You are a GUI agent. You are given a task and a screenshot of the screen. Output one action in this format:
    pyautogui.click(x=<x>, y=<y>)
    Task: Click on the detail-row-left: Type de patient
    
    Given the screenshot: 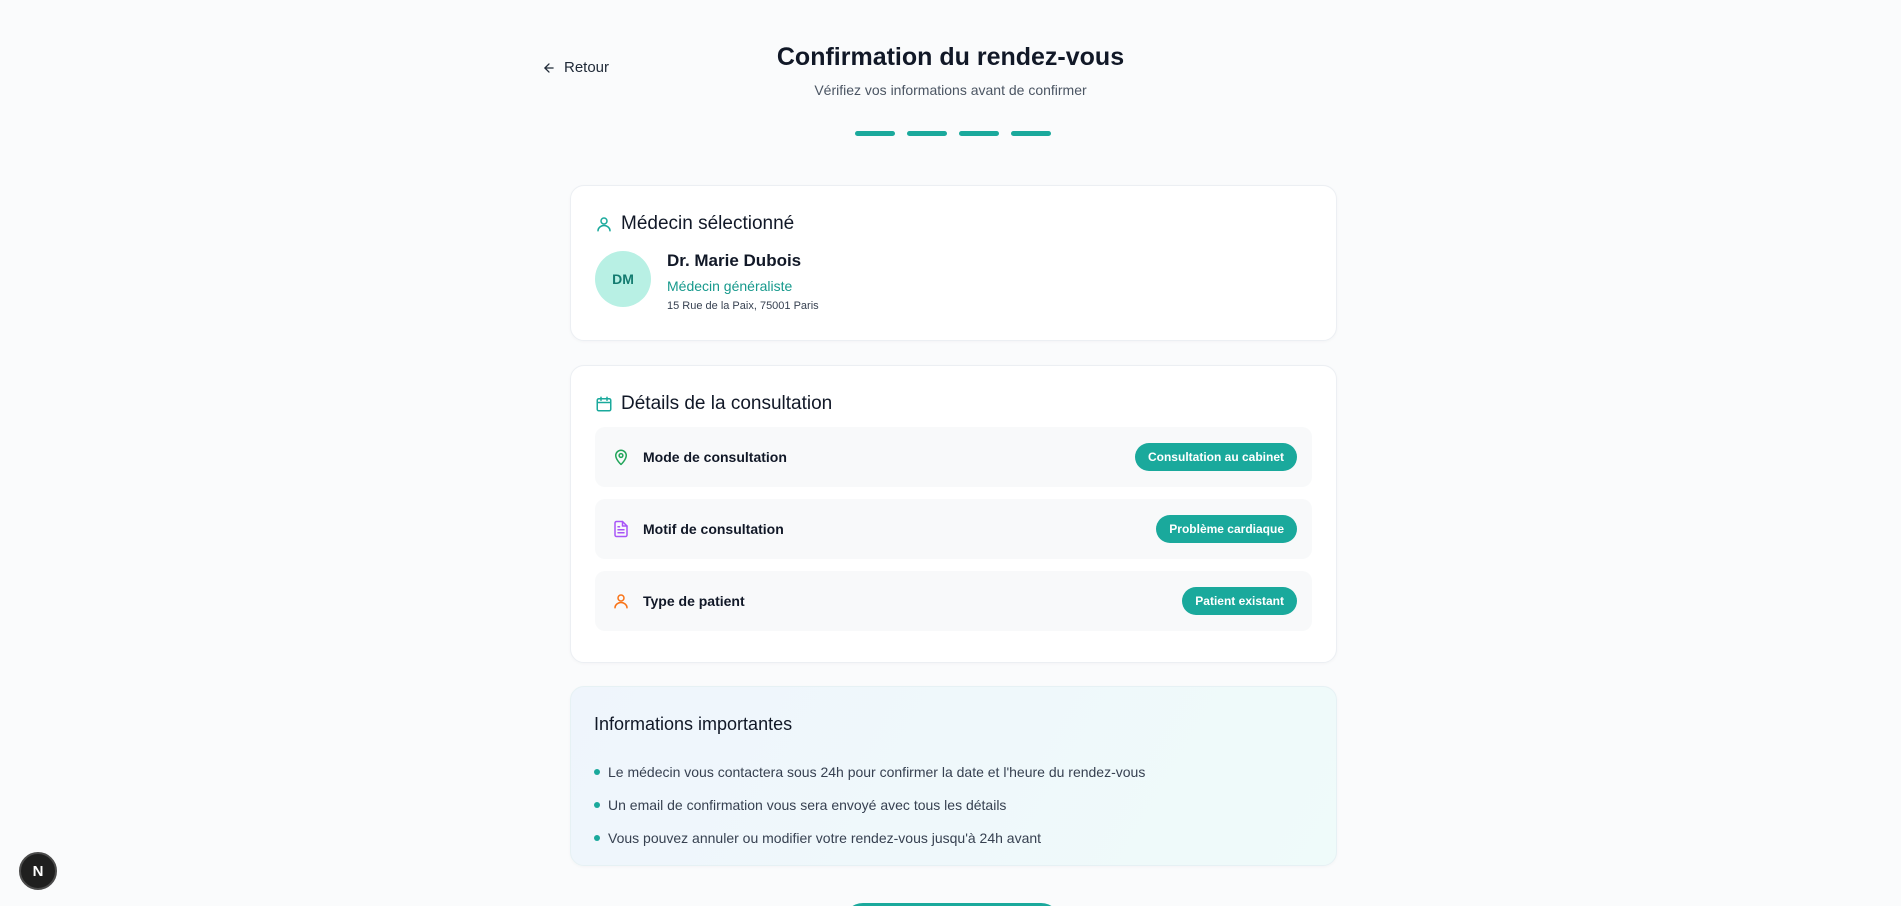 What is the action you would take?
    pyautogui.click(x=678, y=601)
    